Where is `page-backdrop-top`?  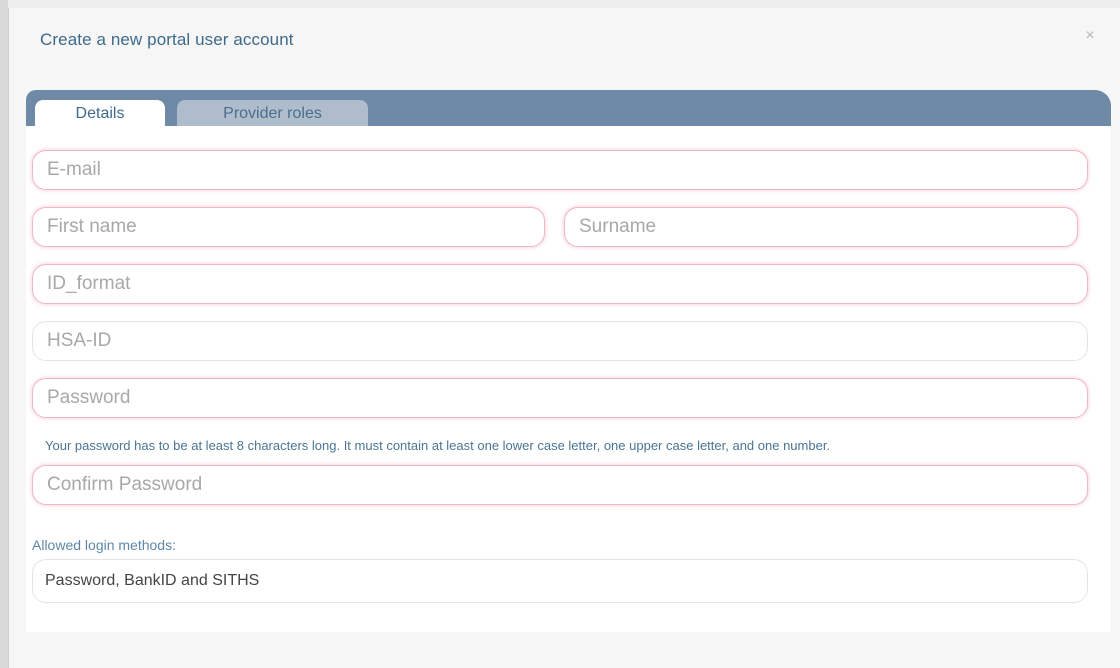
page-backdrop-top is located at coordinates (560, 4).